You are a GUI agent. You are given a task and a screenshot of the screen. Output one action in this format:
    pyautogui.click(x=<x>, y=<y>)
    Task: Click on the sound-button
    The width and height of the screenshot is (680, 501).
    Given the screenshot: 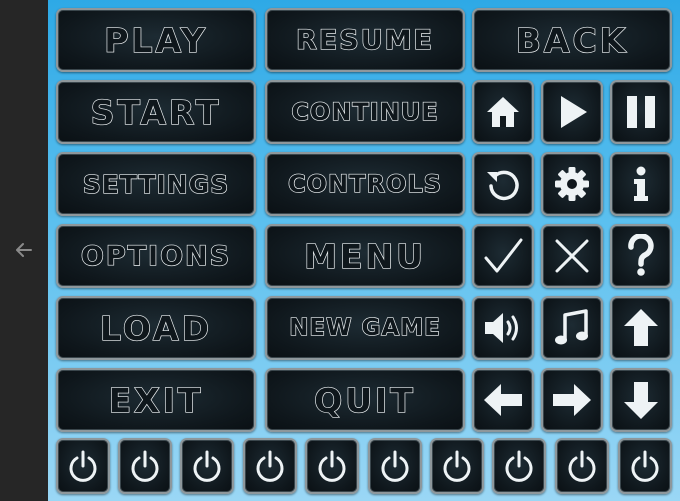 What is the action you would take?
    pyautogui.click(x=503, y=328)
    